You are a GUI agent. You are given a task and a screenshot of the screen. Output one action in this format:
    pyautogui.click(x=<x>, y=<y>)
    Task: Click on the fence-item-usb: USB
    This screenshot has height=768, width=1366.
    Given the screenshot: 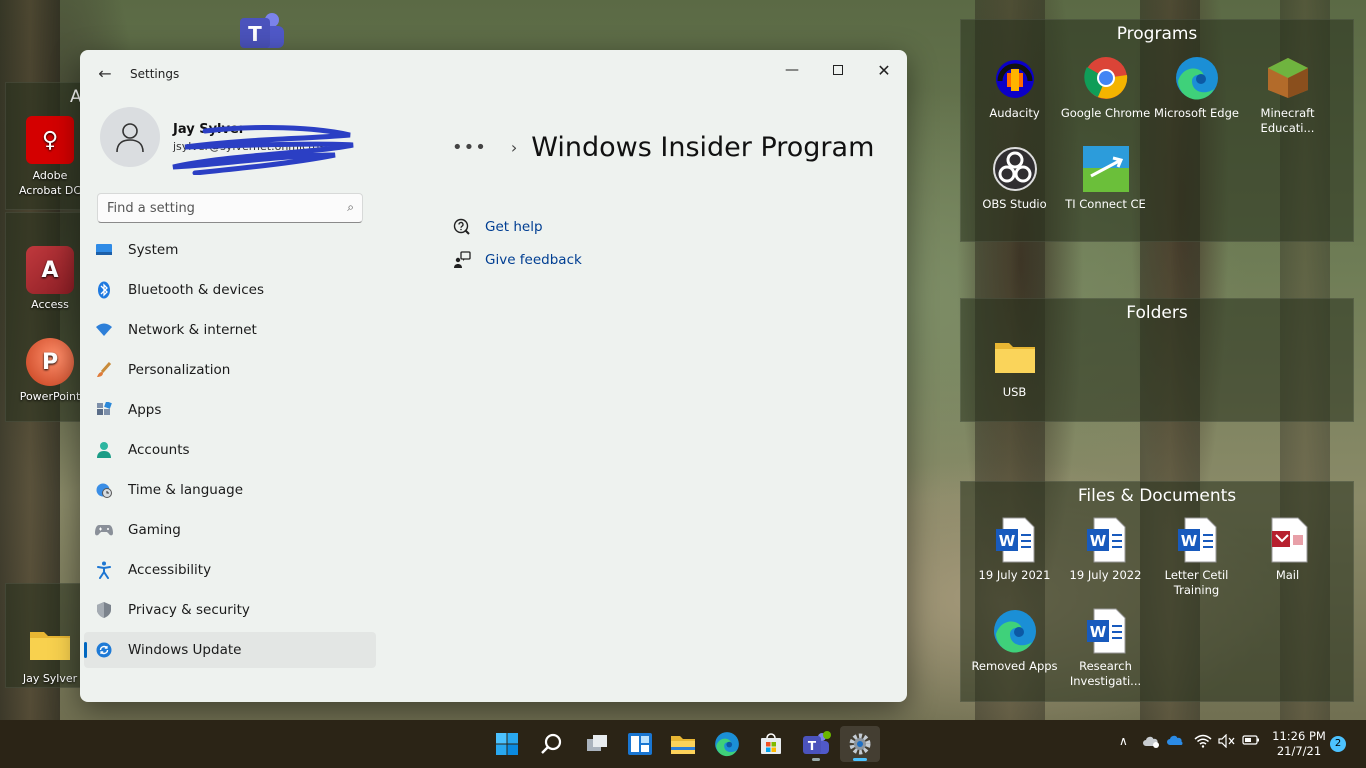 What is the action you would take?
    pyautogui.click(x=1014, y=372)
    